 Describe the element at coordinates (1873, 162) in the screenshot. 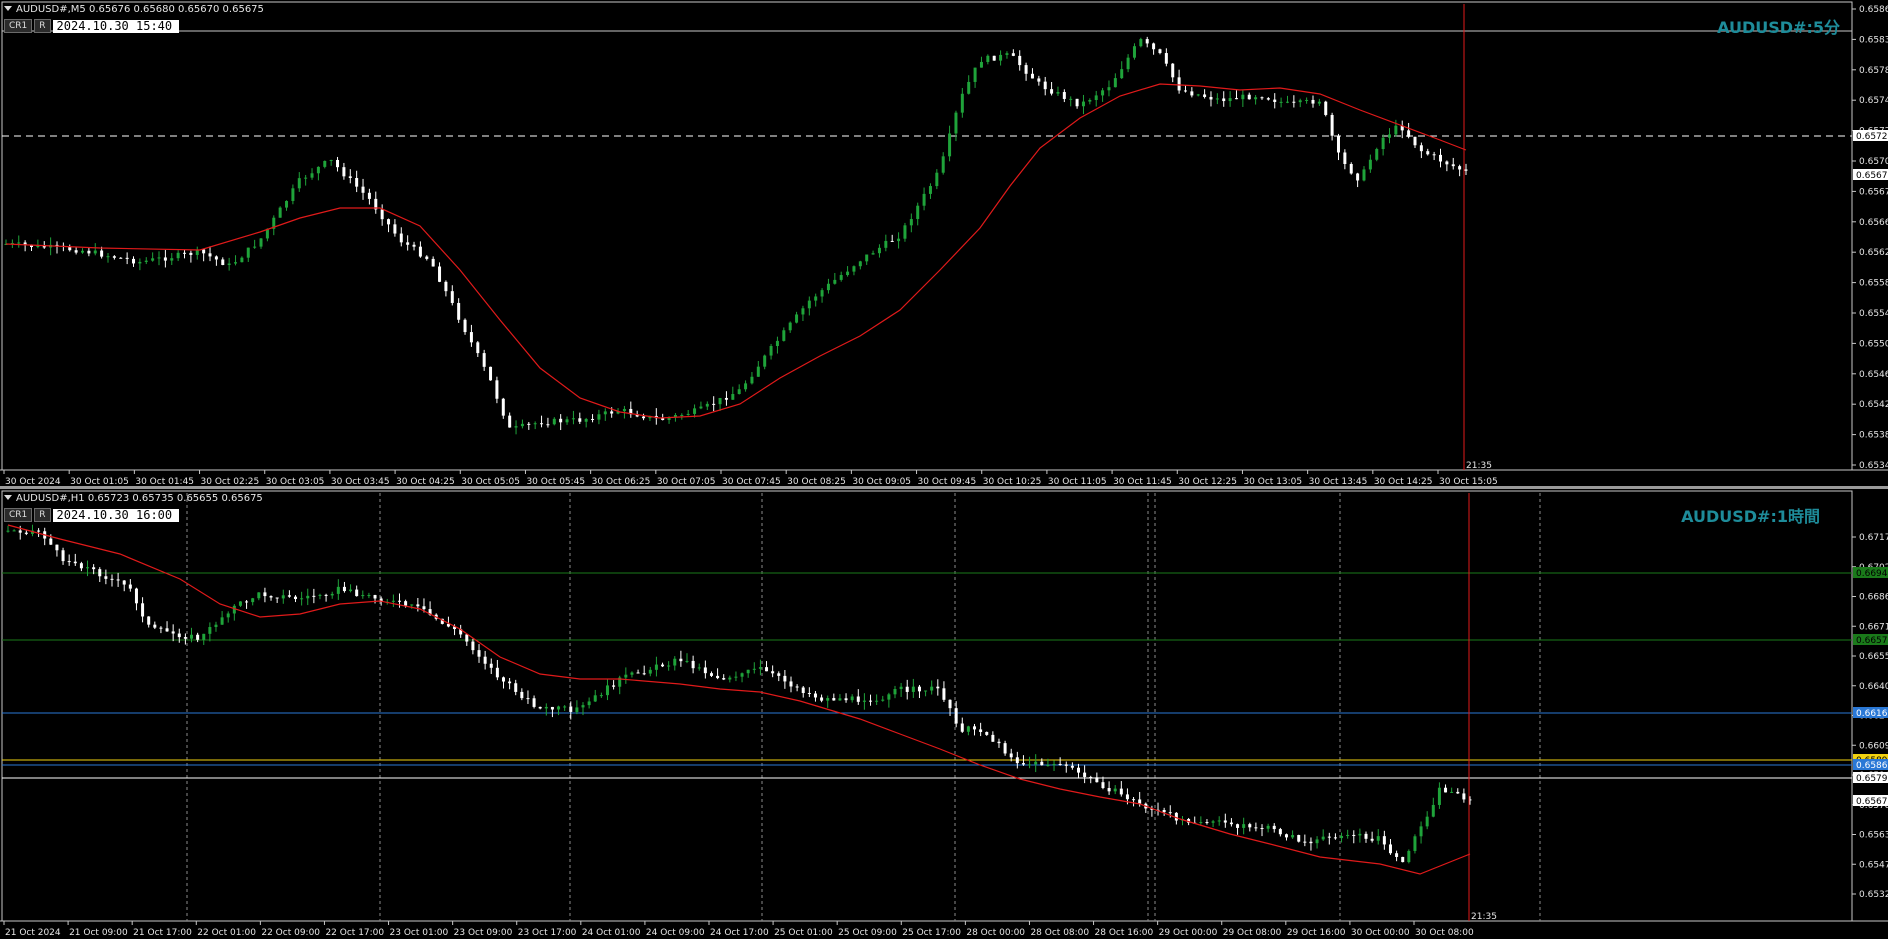

I see `price-tick-label: 0.65705` at that location.